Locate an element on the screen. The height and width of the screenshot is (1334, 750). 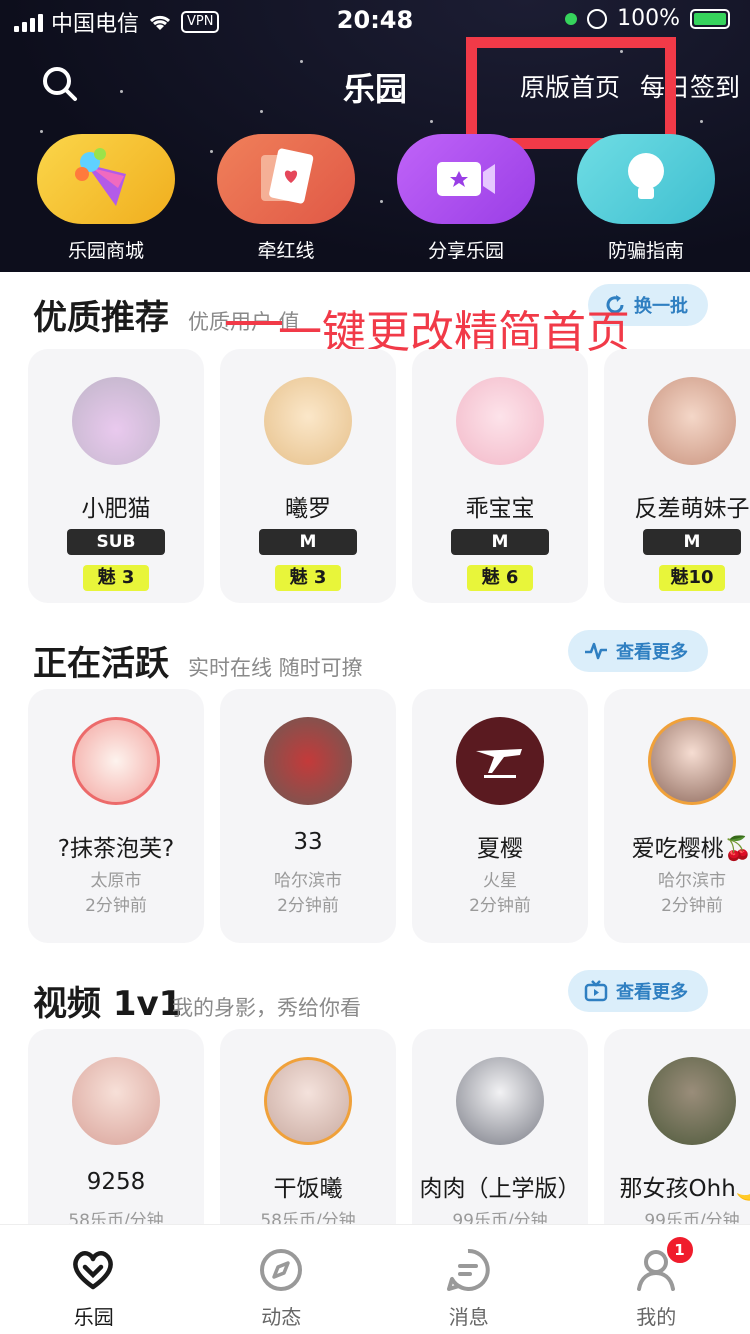
battery-icon is located at coordinates (710, 18).